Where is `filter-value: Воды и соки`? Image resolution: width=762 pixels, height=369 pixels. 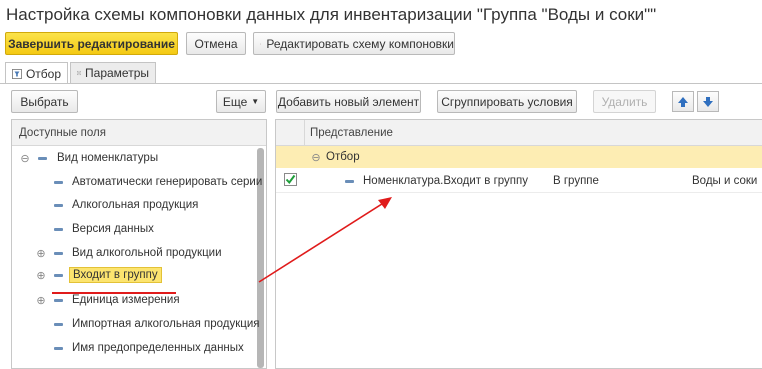 filter-value: Воды и соки is located at coordinates (725, 181).